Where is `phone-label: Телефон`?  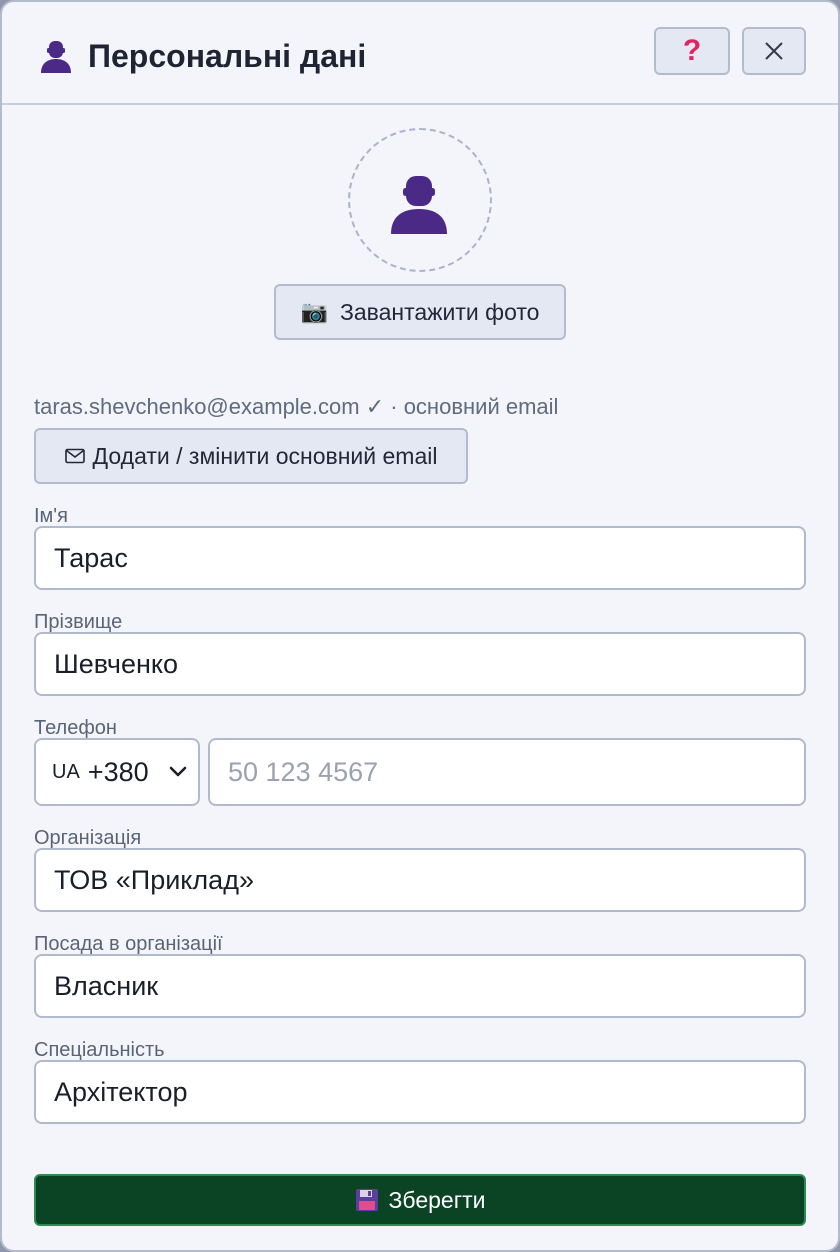
phone-label: Телефон is located at coordinates (75, 728).